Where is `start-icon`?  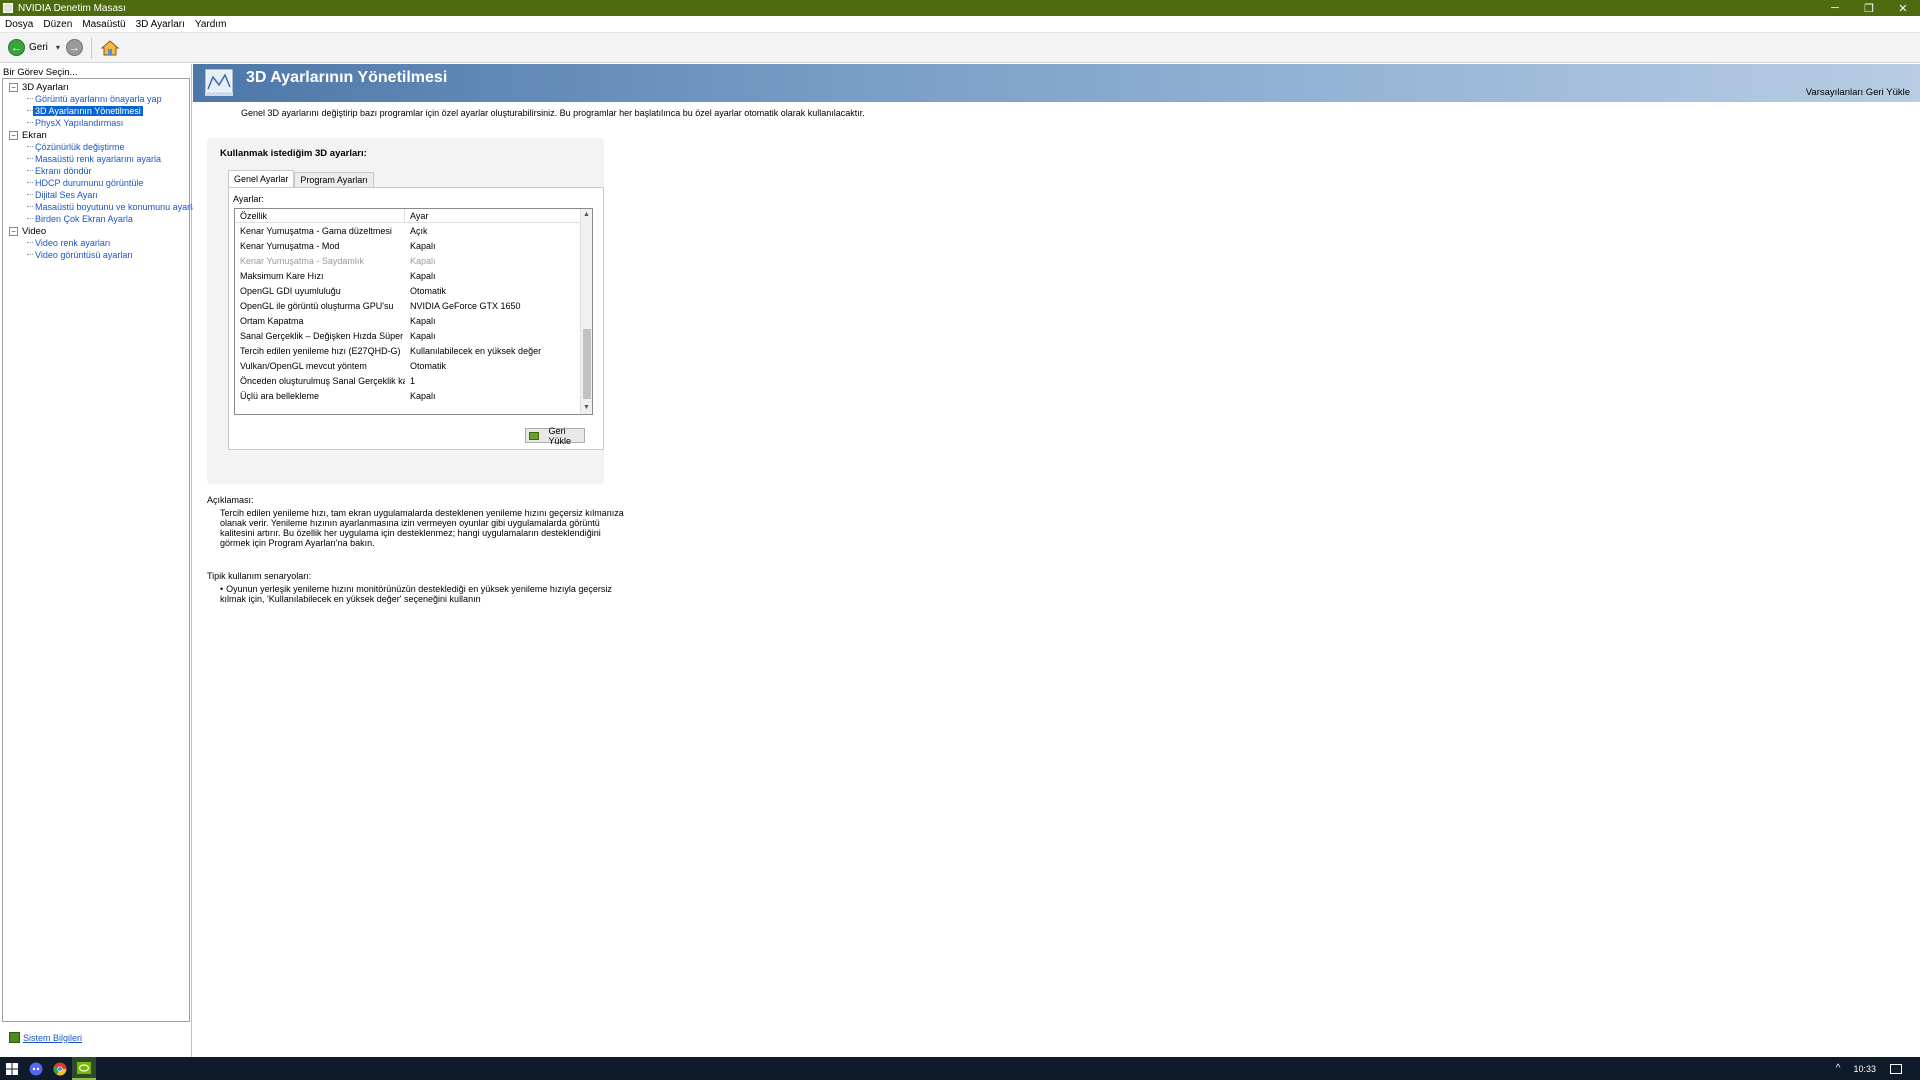 start-icon is located at coordinates (12, 1068).